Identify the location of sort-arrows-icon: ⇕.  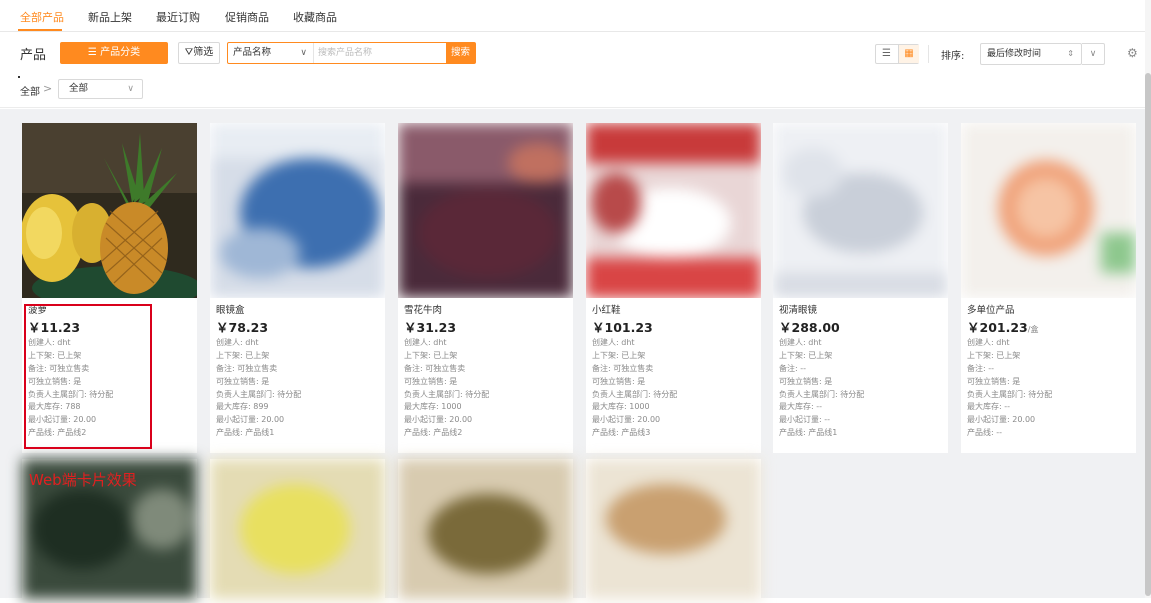
(1070, 53).